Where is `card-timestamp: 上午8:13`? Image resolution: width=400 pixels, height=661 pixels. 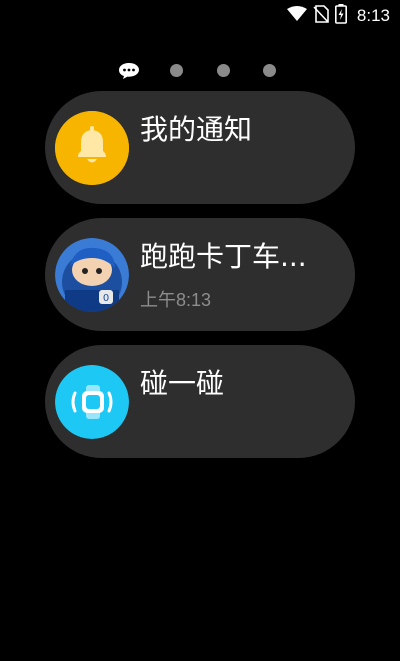 card-timestamp: 上午8:13 is located at coordinates (176, 300).